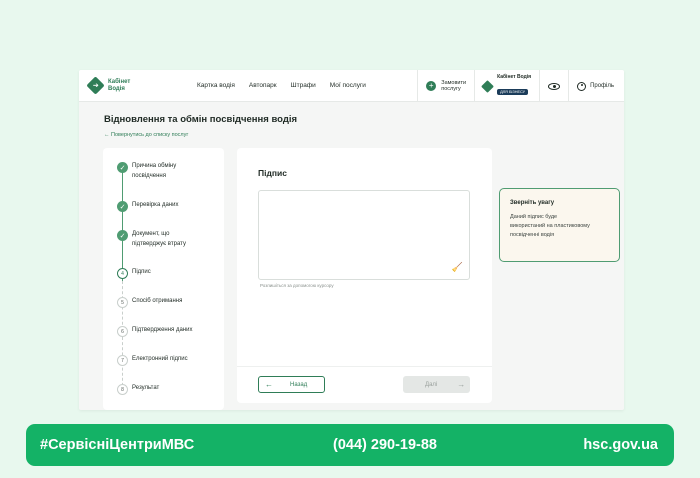 This screenshot has height=478, width=700. Describe the element at coordinates (157, 301) in the screenshot. I see `step-label: Спосіб отримання` at that location.